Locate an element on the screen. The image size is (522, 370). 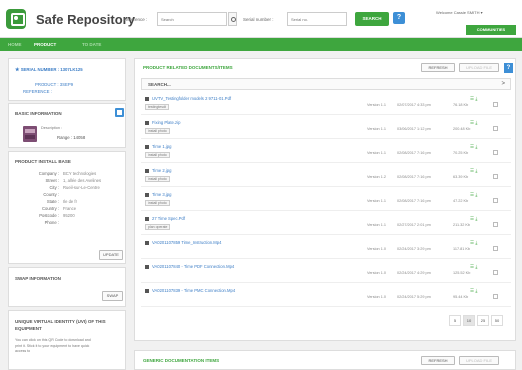
star-icon: ★ is located at coordinates (17, 70).